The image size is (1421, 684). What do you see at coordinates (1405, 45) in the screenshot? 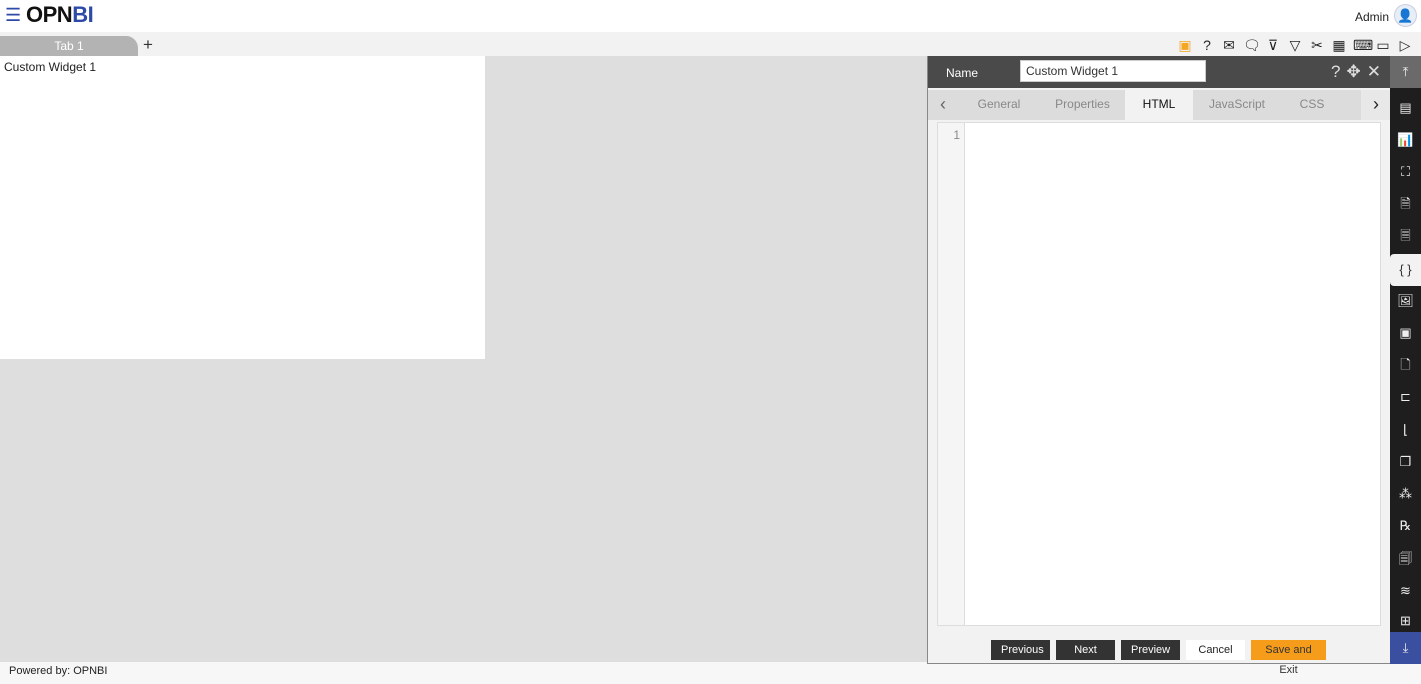
I see `play-icon: ▷` at bounding box center [1405, 45].